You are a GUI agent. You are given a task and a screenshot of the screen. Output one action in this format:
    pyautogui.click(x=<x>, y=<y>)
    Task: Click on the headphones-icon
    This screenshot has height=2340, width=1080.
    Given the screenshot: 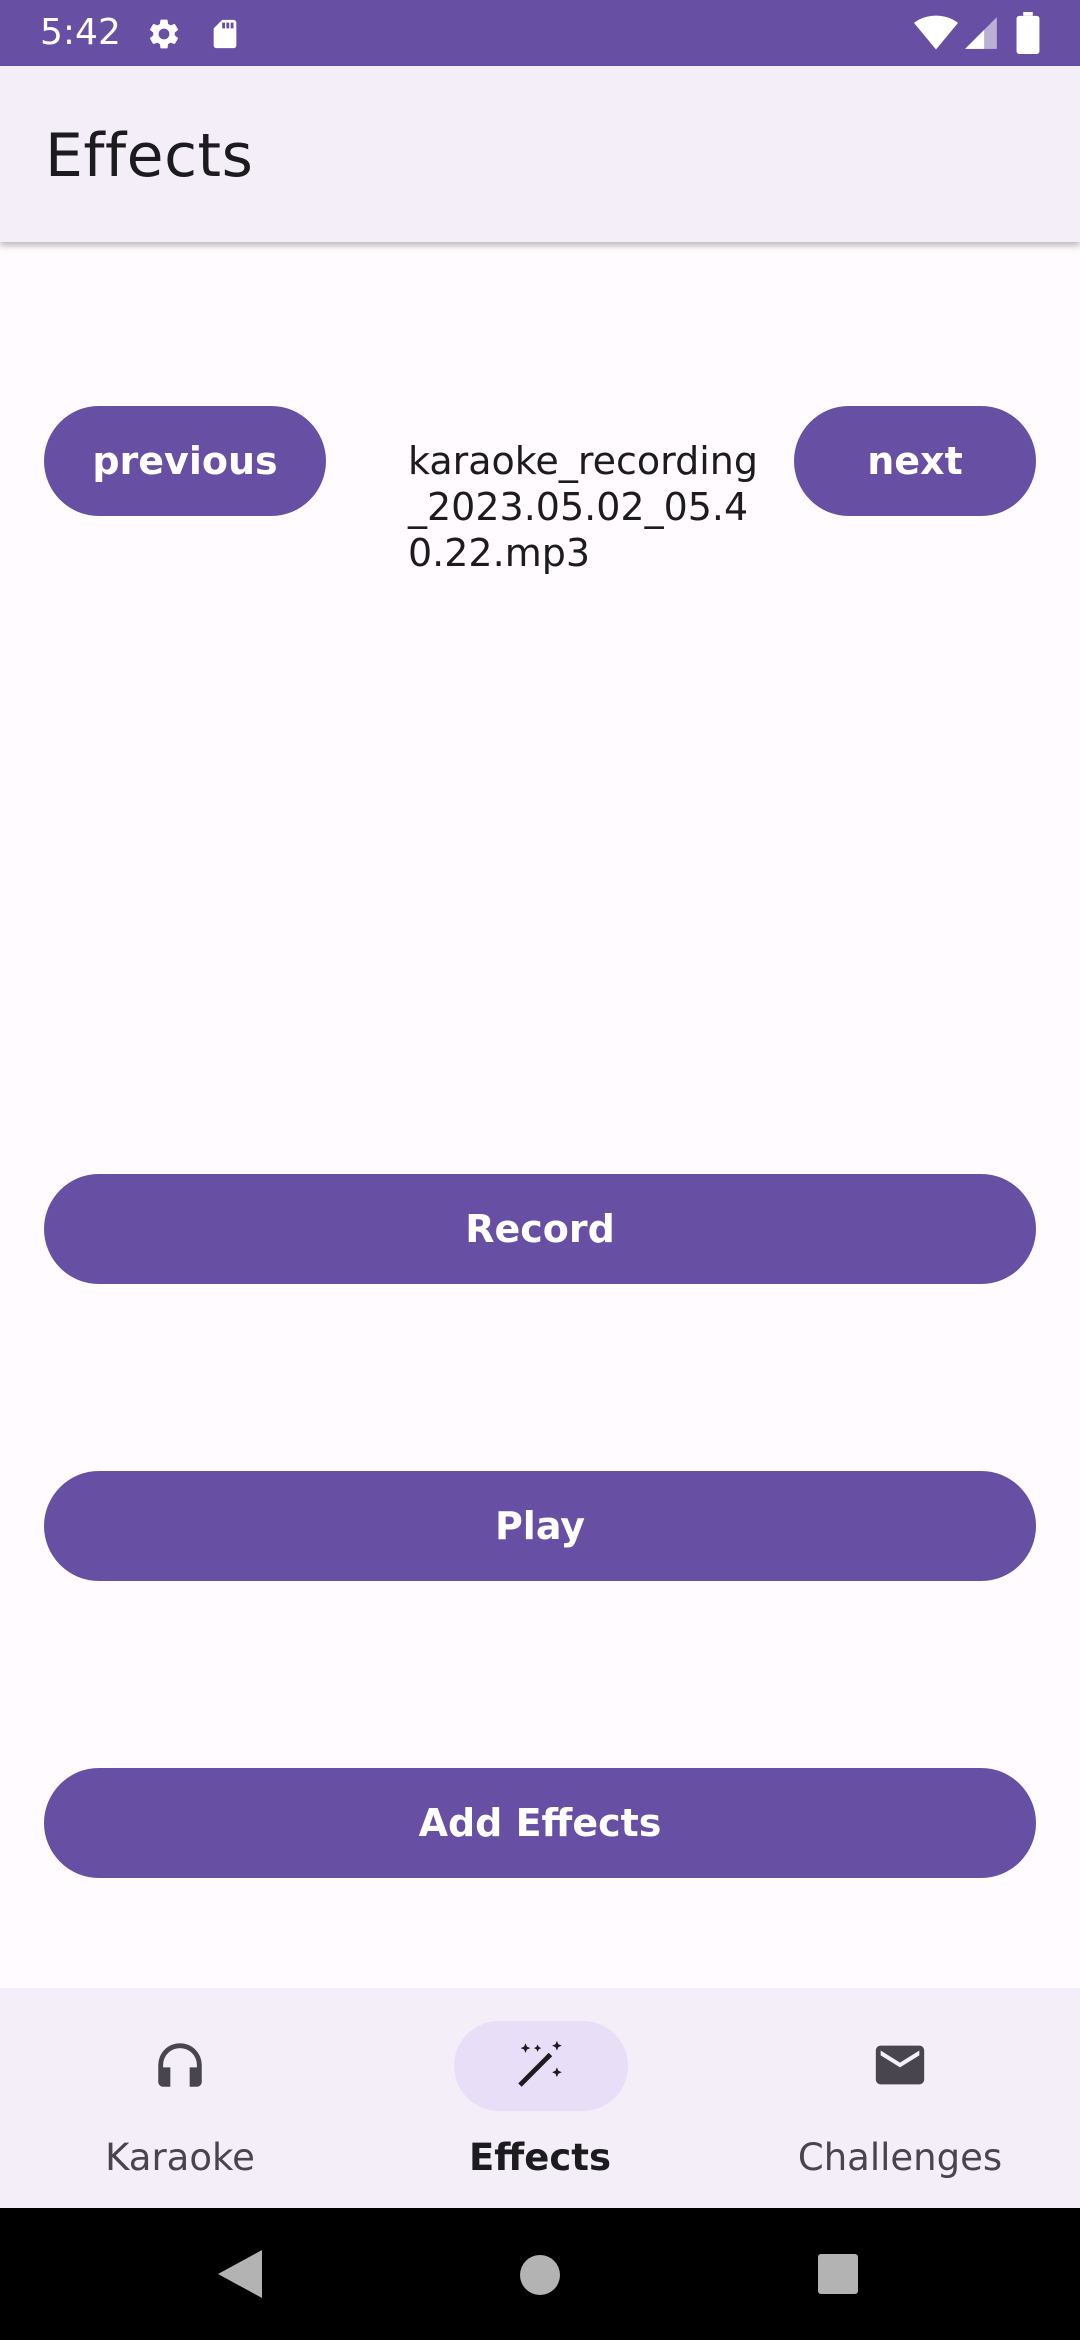 What is the action you would take?
    pyautogui.click(x=180, y=2065)
    